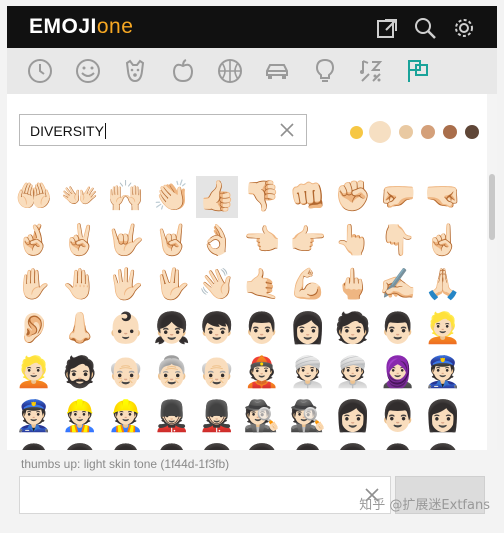 This screenshot has width=504, height=533. Describe the element at coordinates (183, 71) in the screenshot. I see `apple-icon` at that location.